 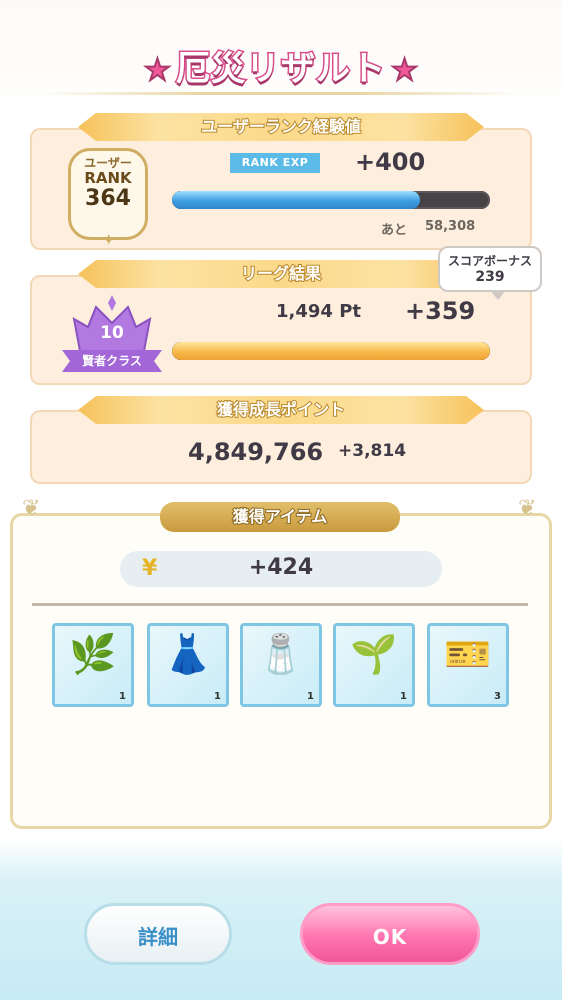 What do you see at coordinates (468, 654) in the screenshot?
I see `ticket-icon: 🎫` at bounding box center [468, 654].